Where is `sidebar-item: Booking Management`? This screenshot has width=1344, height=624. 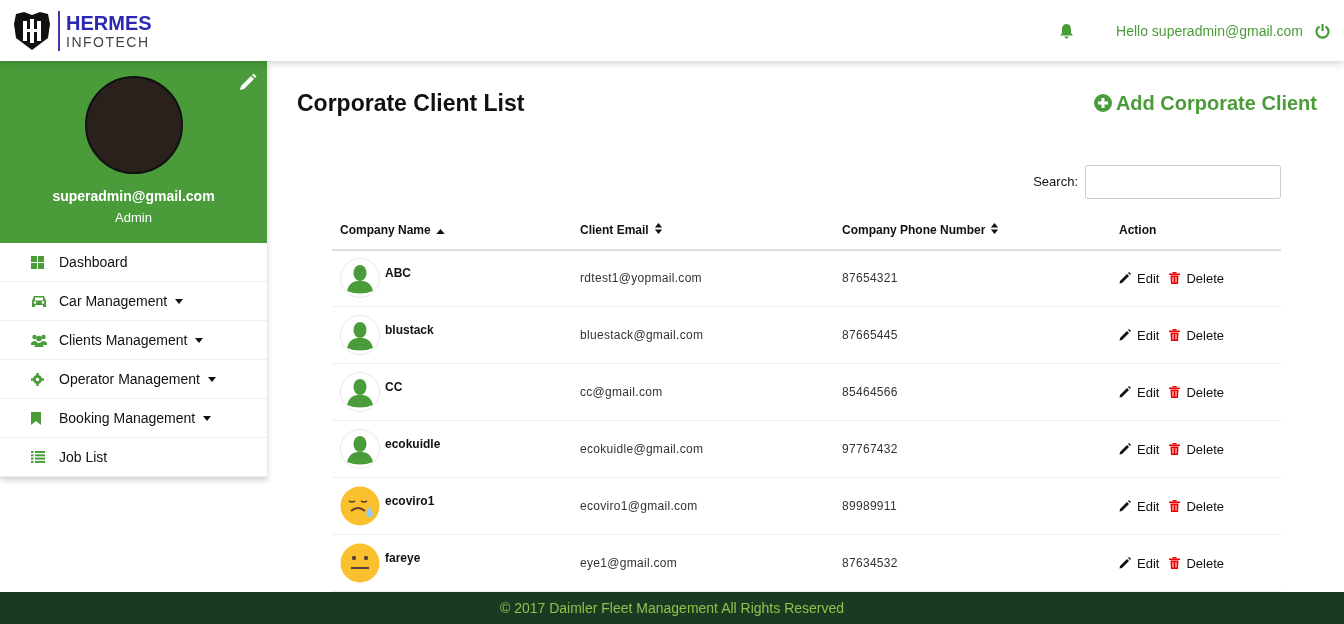 sidebar-item: Booking Management is located at coordinates (133, 418).